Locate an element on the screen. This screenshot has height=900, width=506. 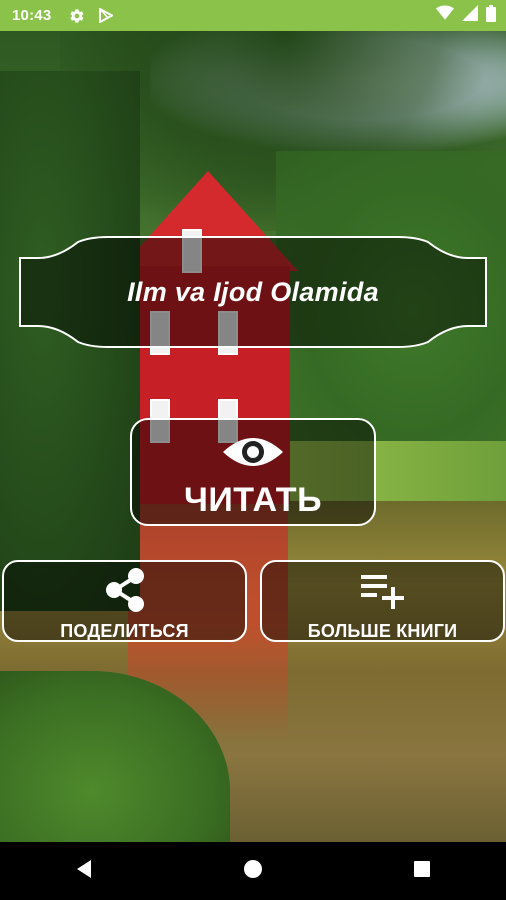
share-button: ПОДЕЛИТЬСЯ is located at coordinates (124, 601).